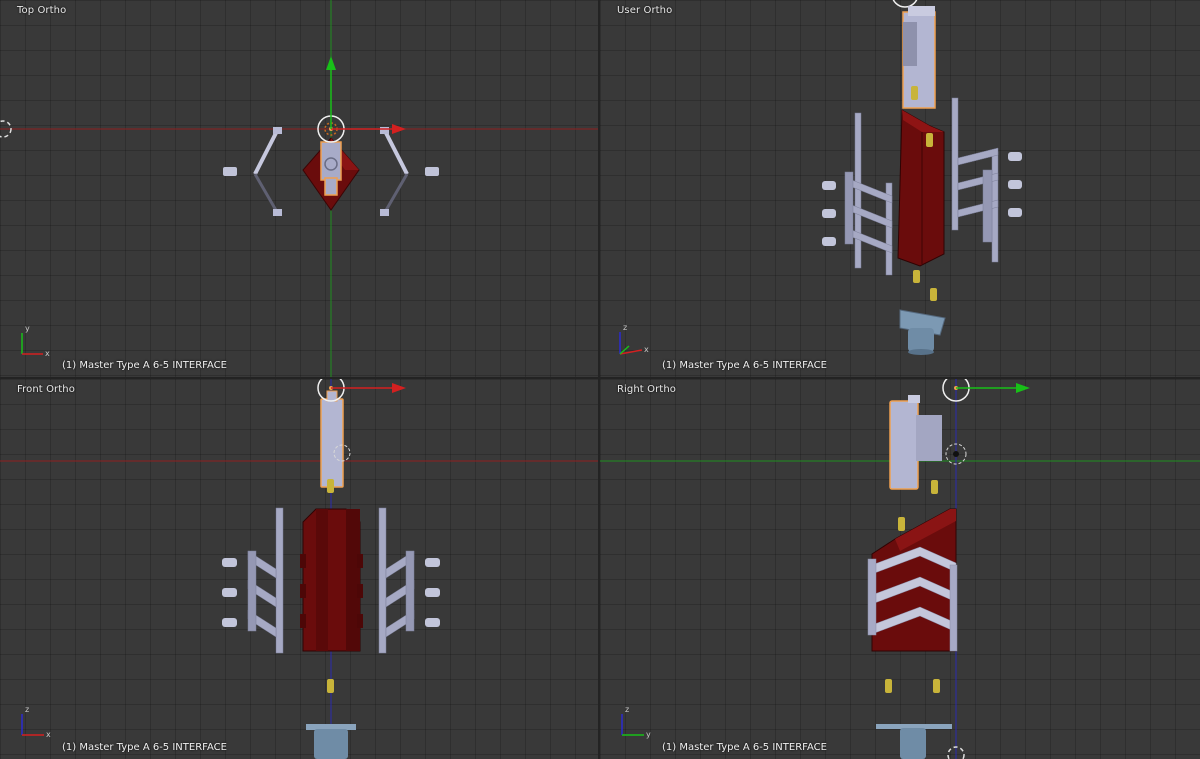 The height and width of the screenshot is (759, 1200). I want to click on left-arm-part, so click(267, 171).